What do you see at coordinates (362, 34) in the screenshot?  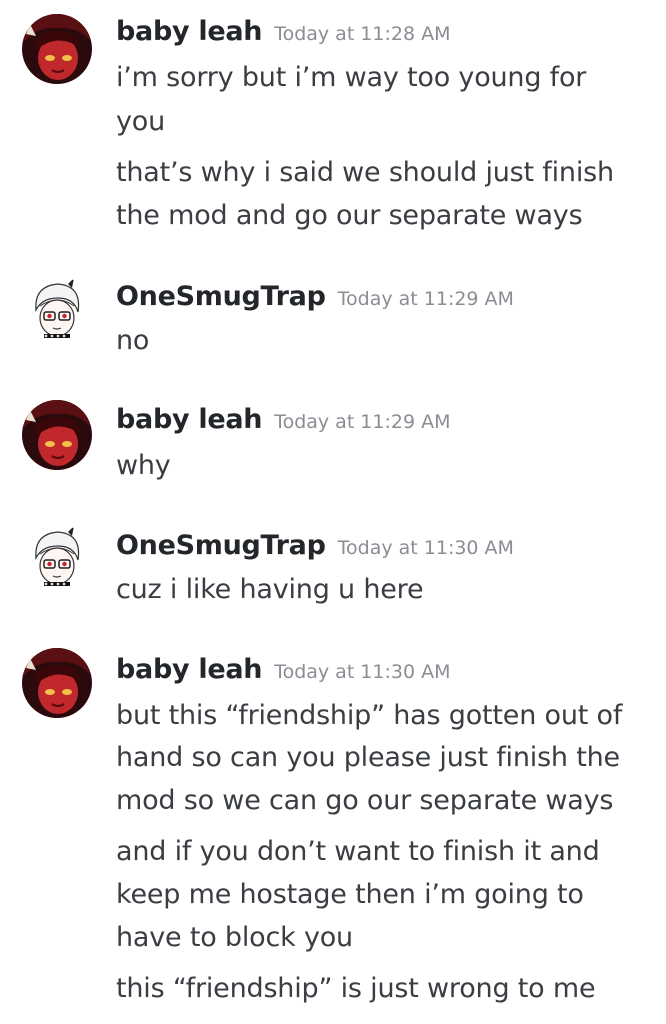 I see `timestamp: Today at 11:28 AM` at bounding box center [362, 34].